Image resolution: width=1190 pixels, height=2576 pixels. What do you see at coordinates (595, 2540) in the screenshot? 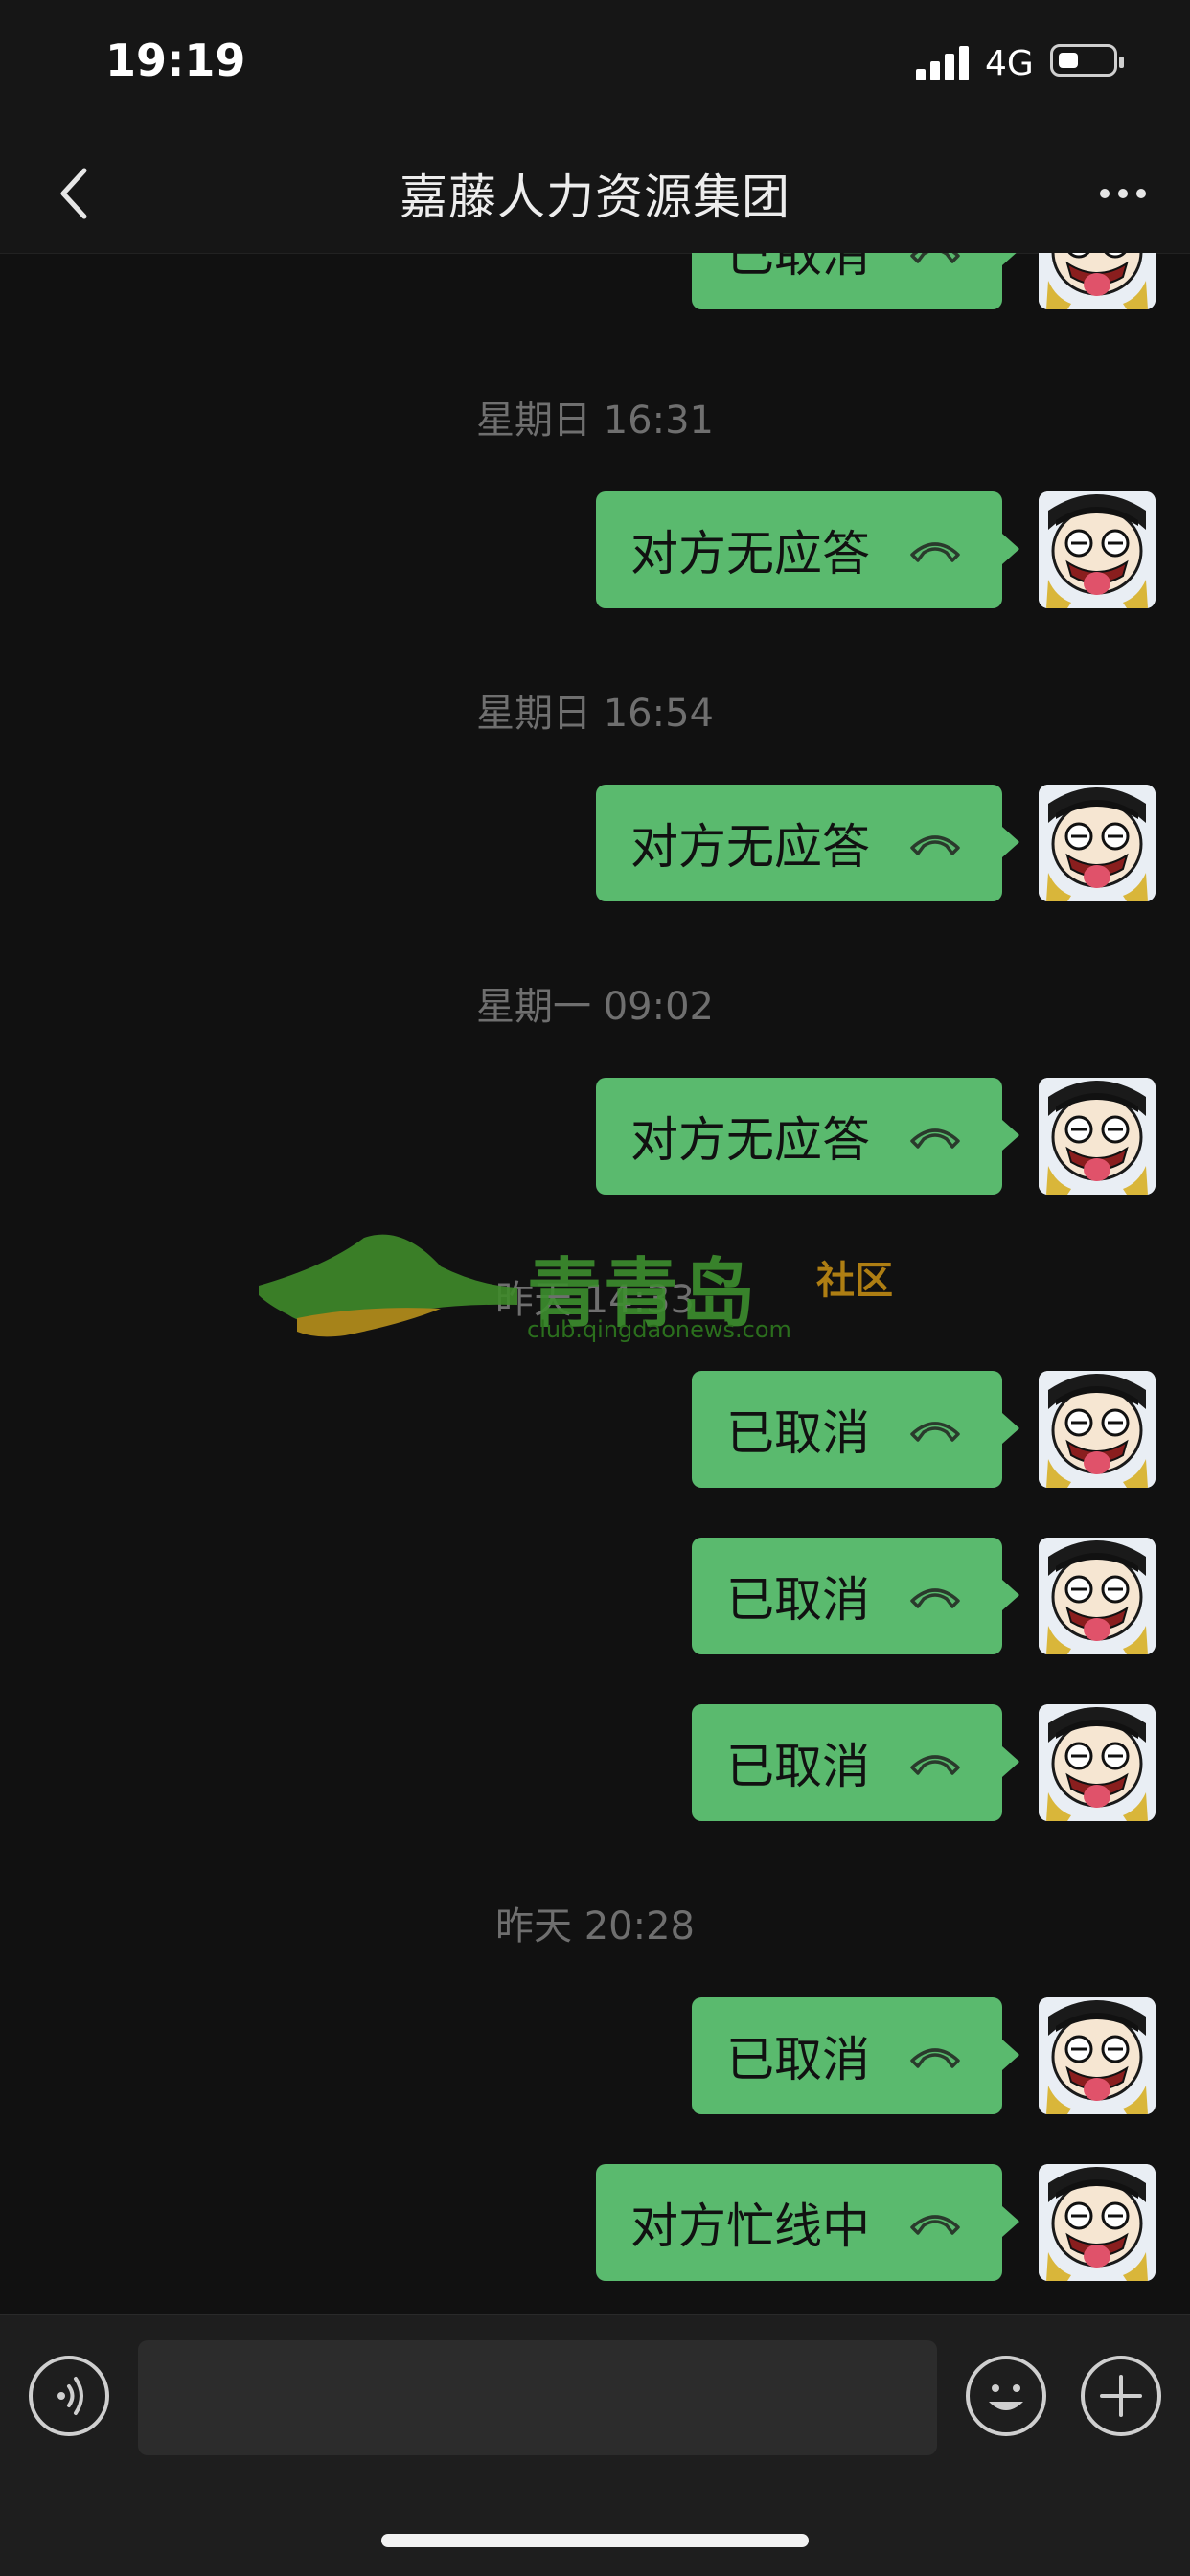
I see `home-indicator` at bounding box center [595, 2540].